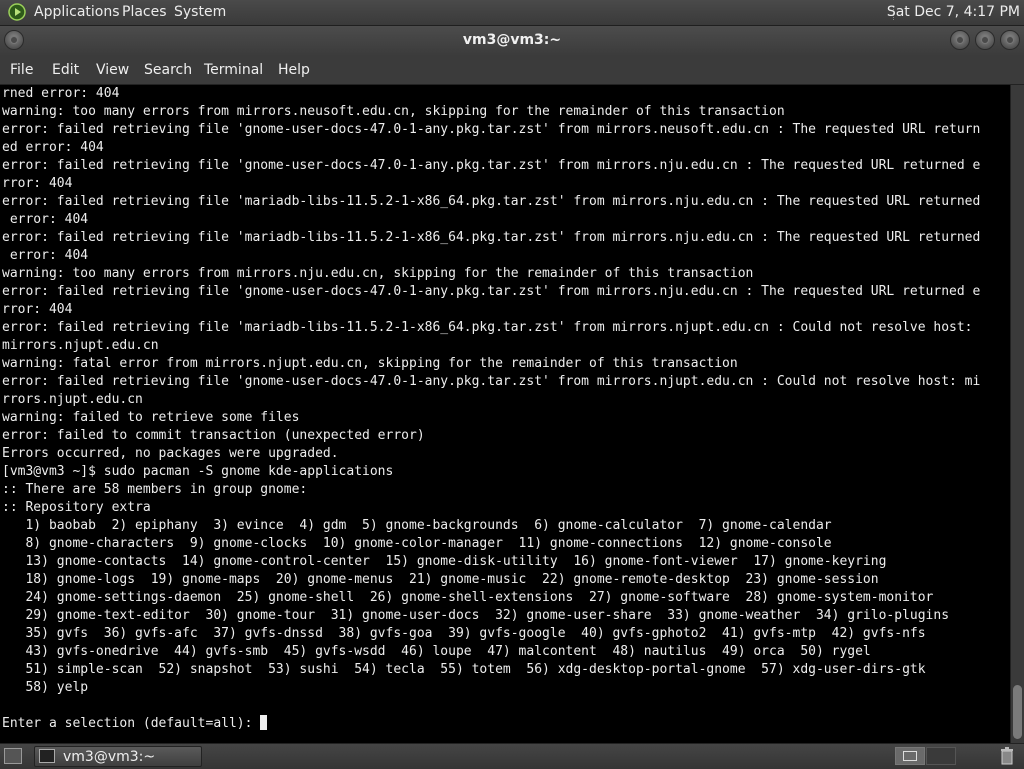  I want to click on menu-file: File, so click(21, 70).